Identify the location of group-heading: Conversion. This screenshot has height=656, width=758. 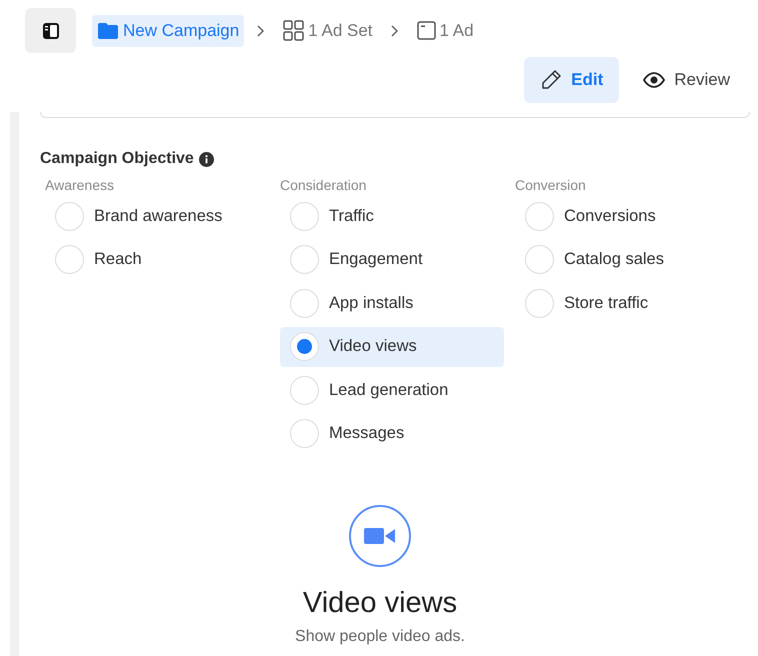
(551, 185).